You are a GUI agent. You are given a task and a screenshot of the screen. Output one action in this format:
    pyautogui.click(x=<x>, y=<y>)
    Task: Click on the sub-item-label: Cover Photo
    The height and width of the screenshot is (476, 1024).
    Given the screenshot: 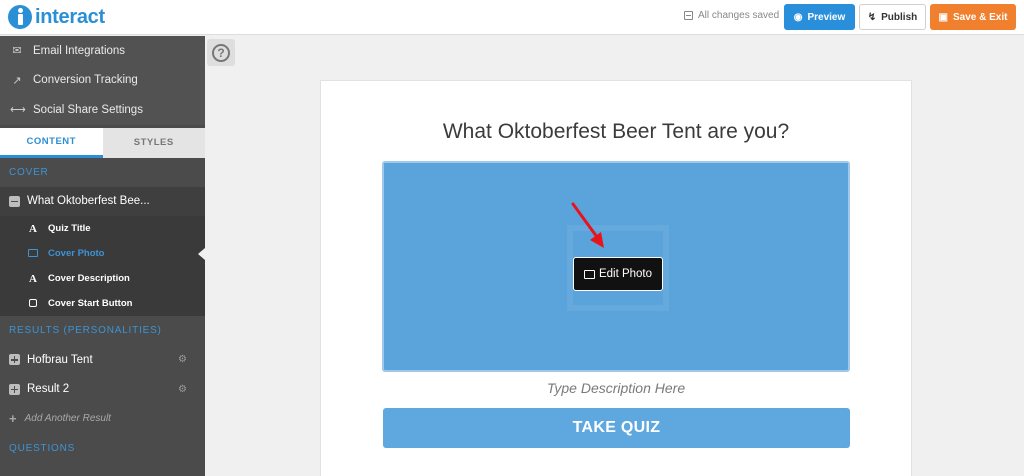 What is the action you would take?
    pyautogui.click(x=76, y=253)
    